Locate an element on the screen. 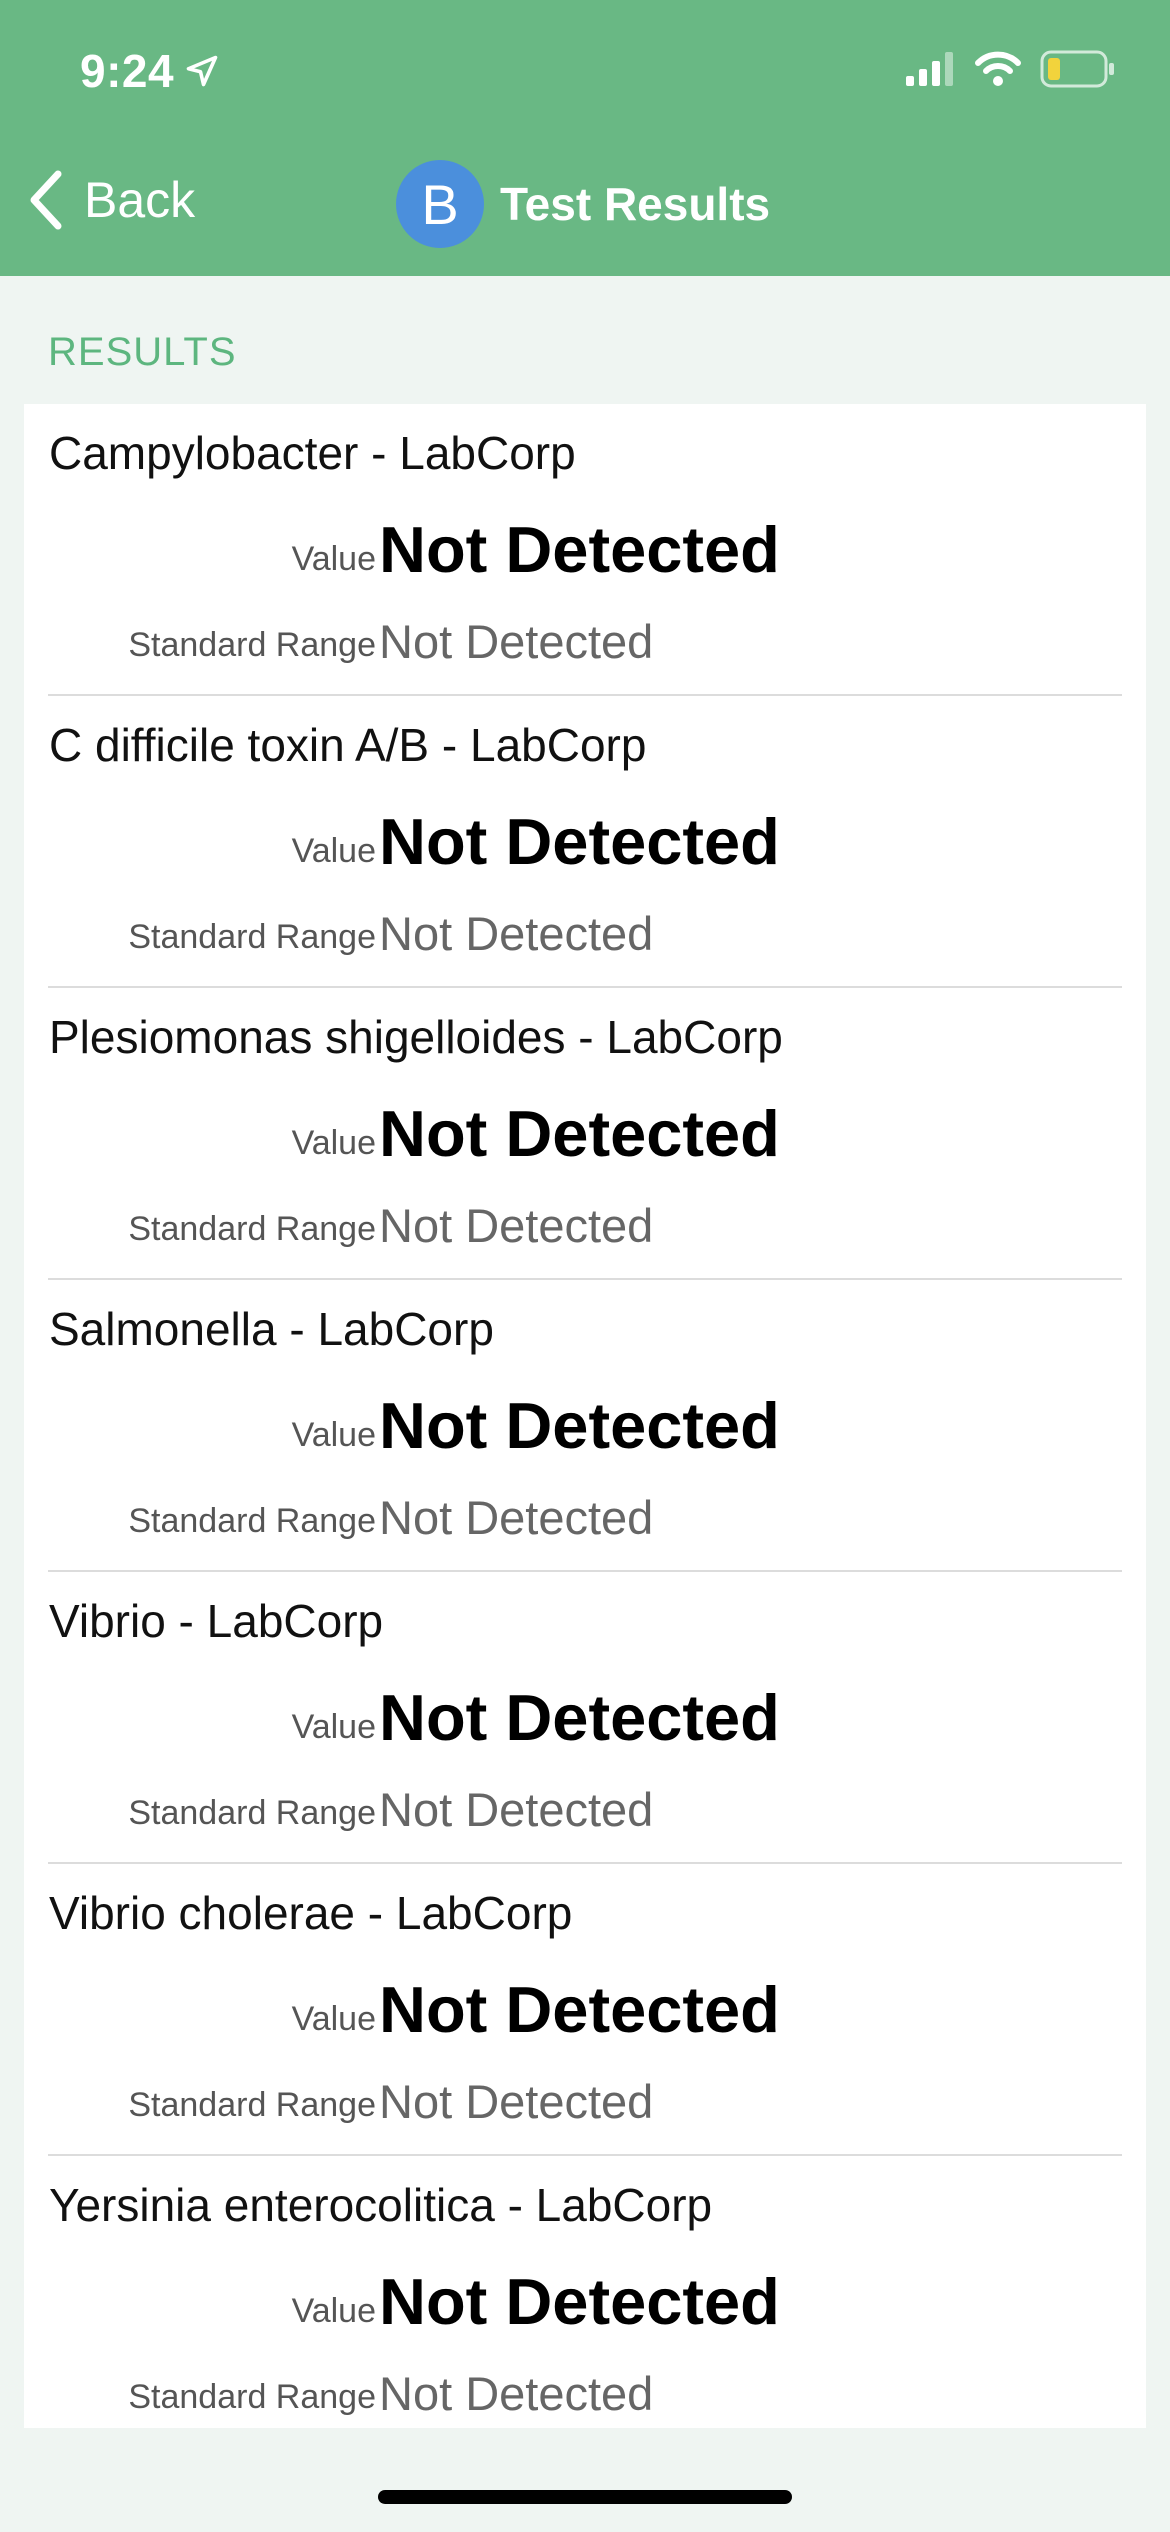 The height and width of the screenshot is (2532, 1170). nav-title: B Test Results is located at coordinates (583, 204).